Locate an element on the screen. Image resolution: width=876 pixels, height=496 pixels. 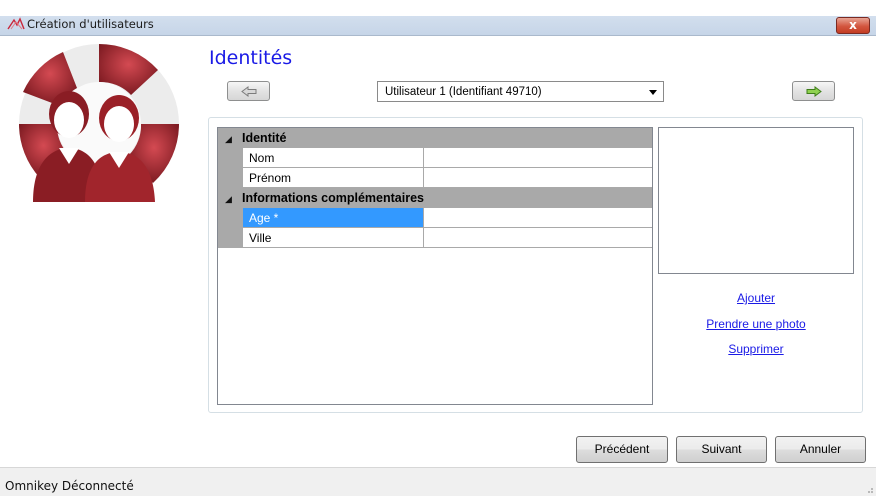
property-row-ville: Ville is located at coordinates (435, 238).